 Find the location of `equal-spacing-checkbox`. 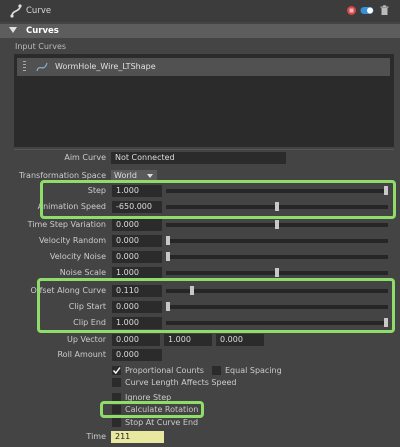

equal-spacing-checkbox is located at coordinates (216, 370).